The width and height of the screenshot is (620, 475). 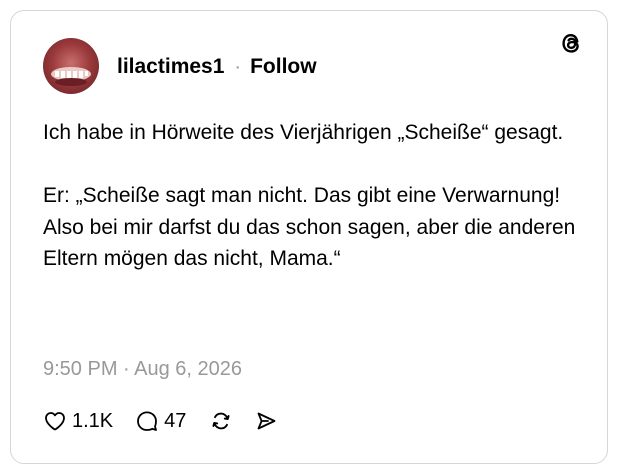 I want to click on like-button: 1.1K, so click(x=78, y=421).